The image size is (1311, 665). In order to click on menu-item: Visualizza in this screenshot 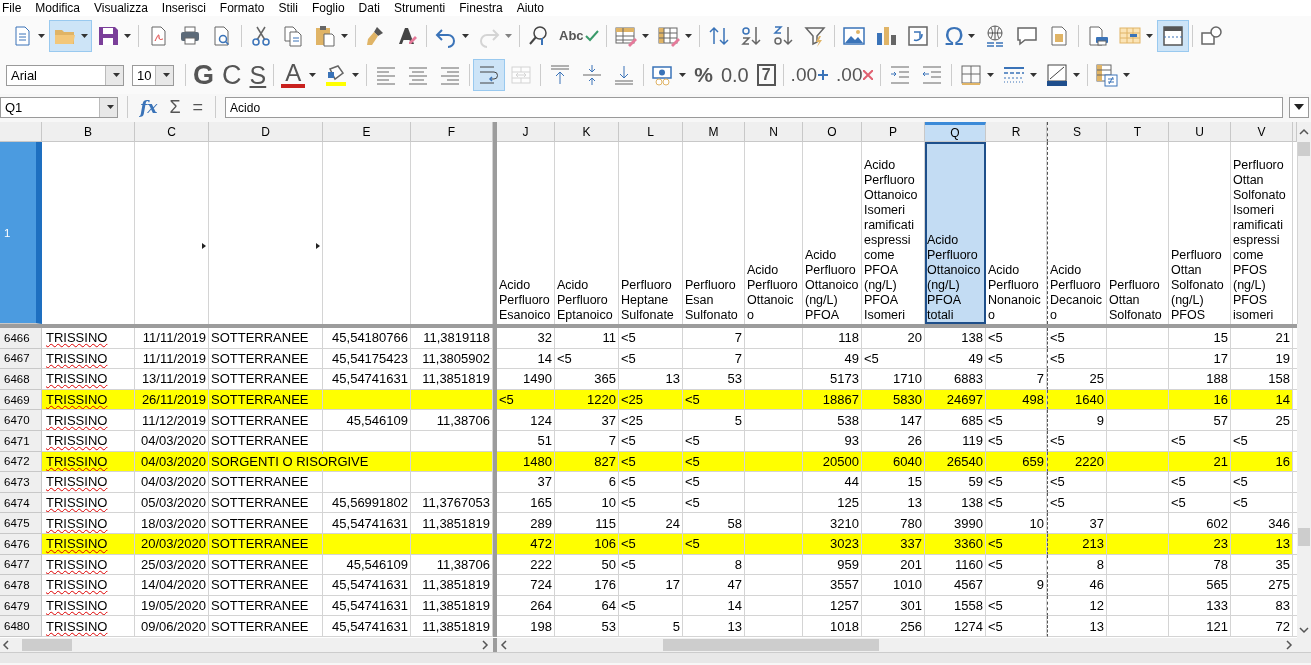, I will do `click(124, 8)`.